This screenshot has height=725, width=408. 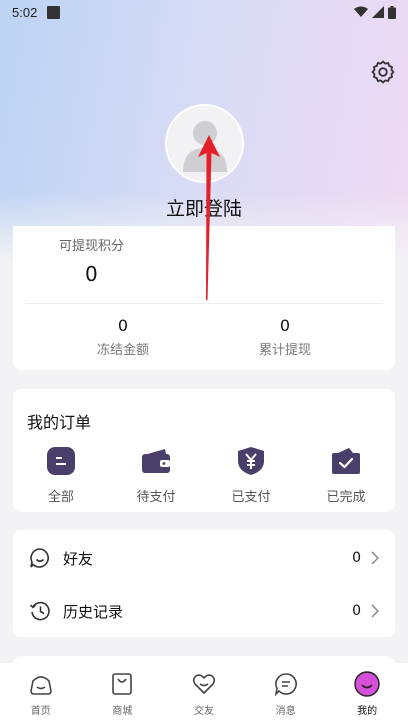 What do you see at coordinates (251, 461) in the screenshot?
I see `yuan-shield-icon` at bounding box center [251, 461].